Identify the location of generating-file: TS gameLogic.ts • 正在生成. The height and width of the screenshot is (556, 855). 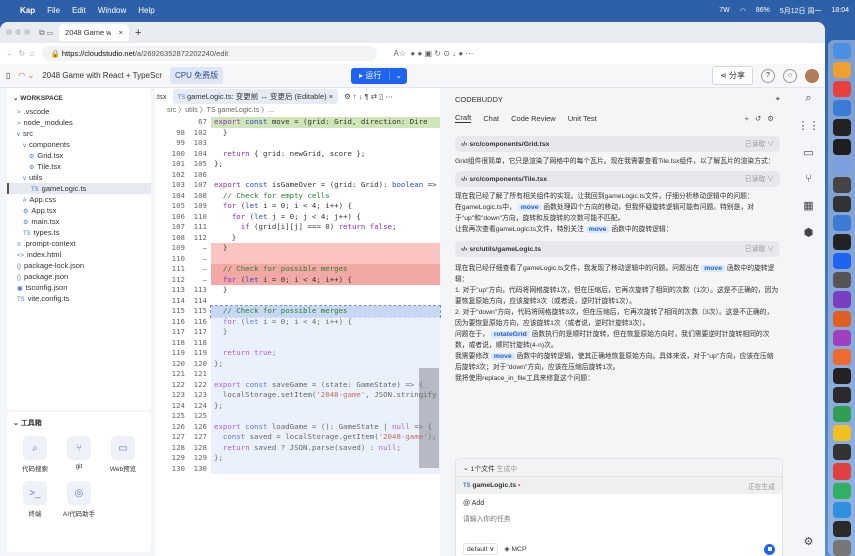
(619, 485).